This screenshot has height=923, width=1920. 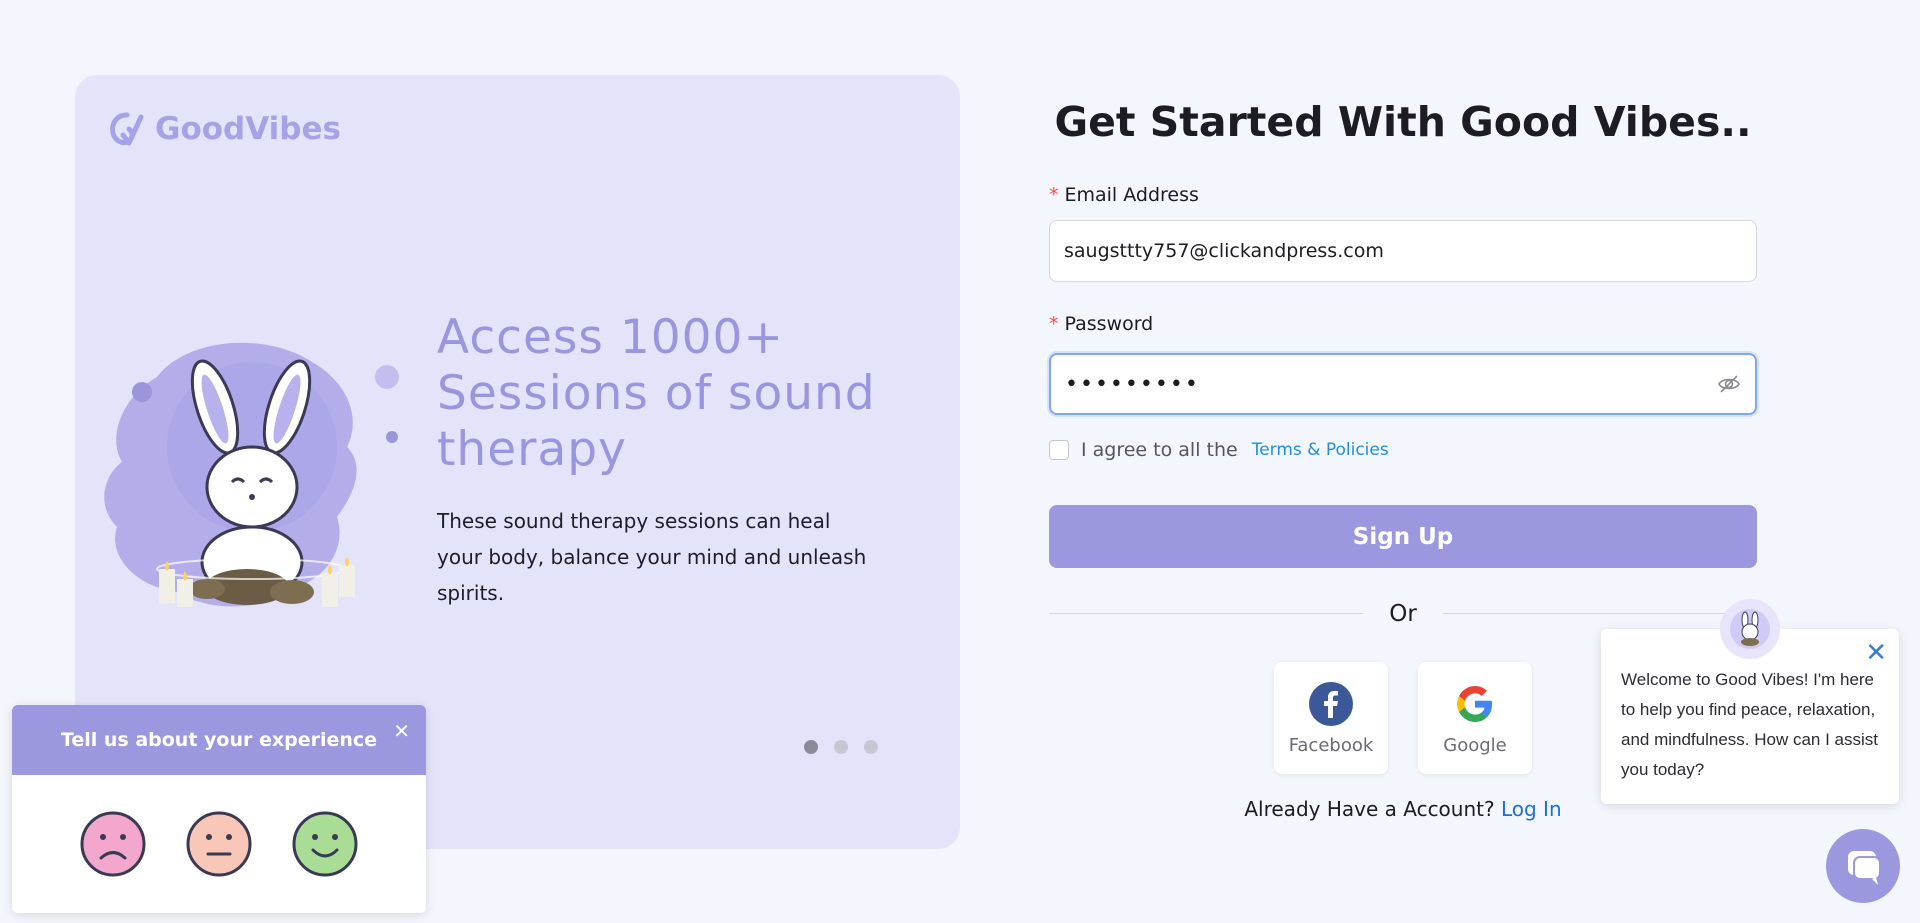 What do you see at coordinates (325, 844) in the screenshot?
I see `happy-face-icon` at bounding box center [325, 844].